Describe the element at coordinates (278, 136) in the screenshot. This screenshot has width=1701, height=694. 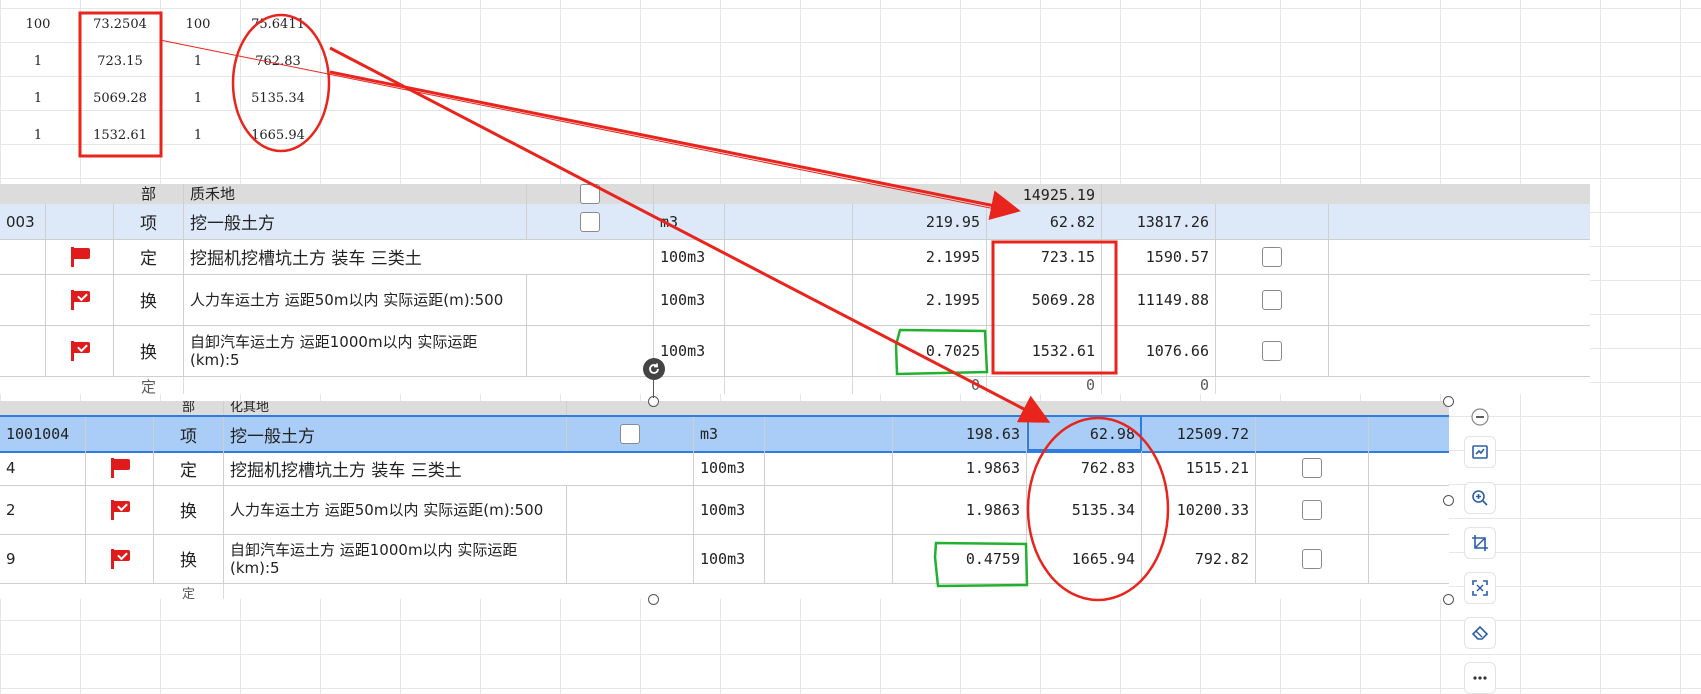
I see `top-grid-cell: 1665.94` at that location.